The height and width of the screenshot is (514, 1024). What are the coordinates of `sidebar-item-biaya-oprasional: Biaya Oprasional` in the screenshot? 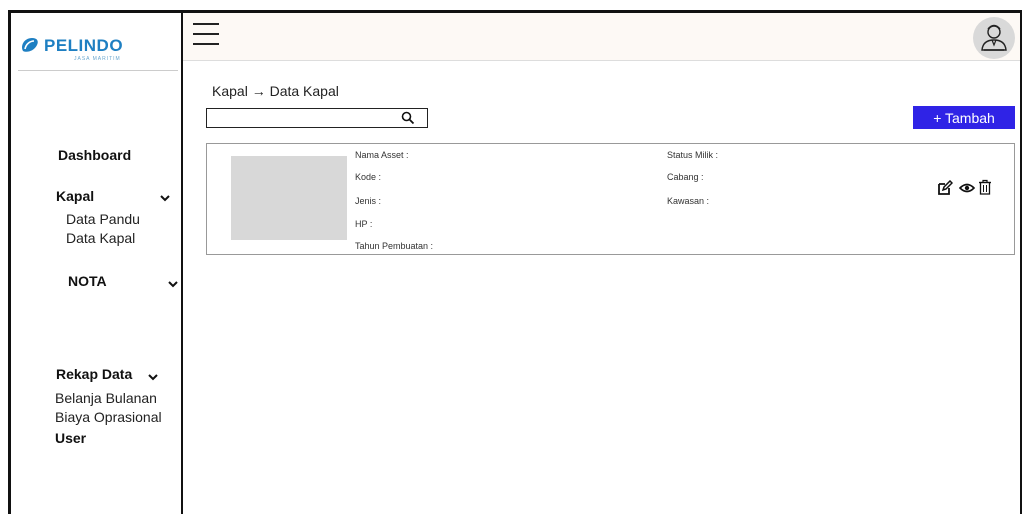 It's located at (108, 417).